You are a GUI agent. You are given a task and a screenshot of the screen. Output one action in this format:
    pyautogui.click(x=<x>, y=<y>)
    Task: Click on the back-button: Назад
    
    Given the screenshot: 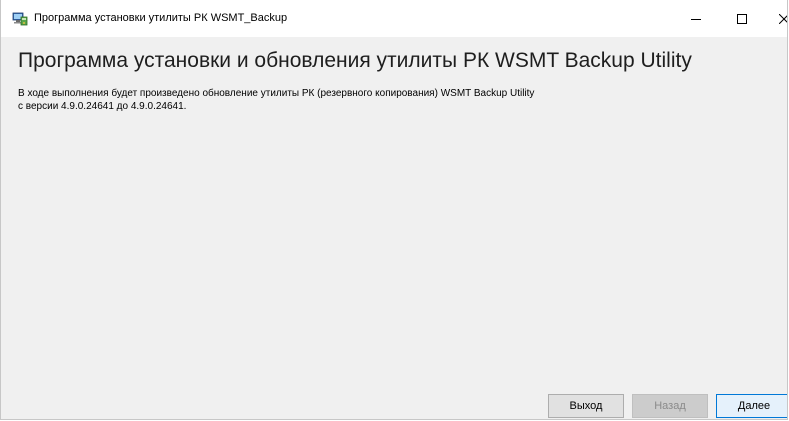 What is the action you would take?
    pyautogui.click(x=670, y=406)
    